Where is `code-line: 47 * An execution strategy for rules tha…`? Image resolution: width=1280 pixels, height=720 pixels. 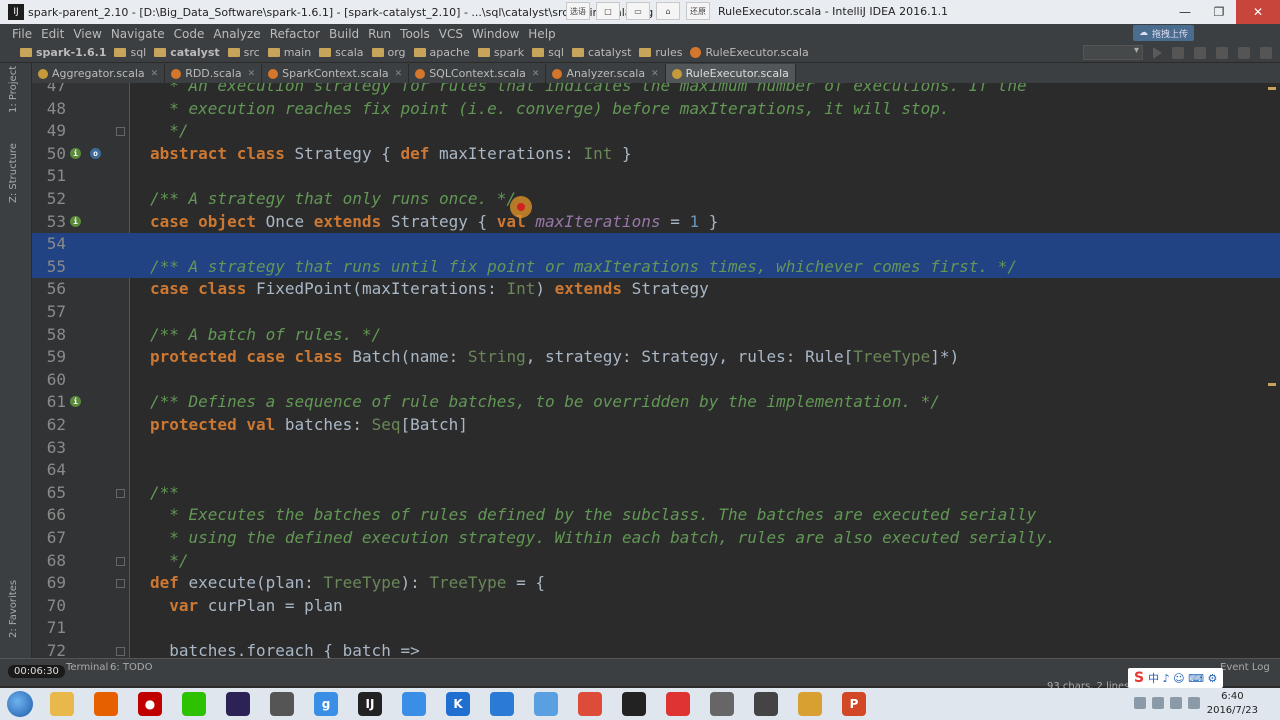
code-line: 47 * An execution strategy for rules tha… is located at coordinates (656, 90).